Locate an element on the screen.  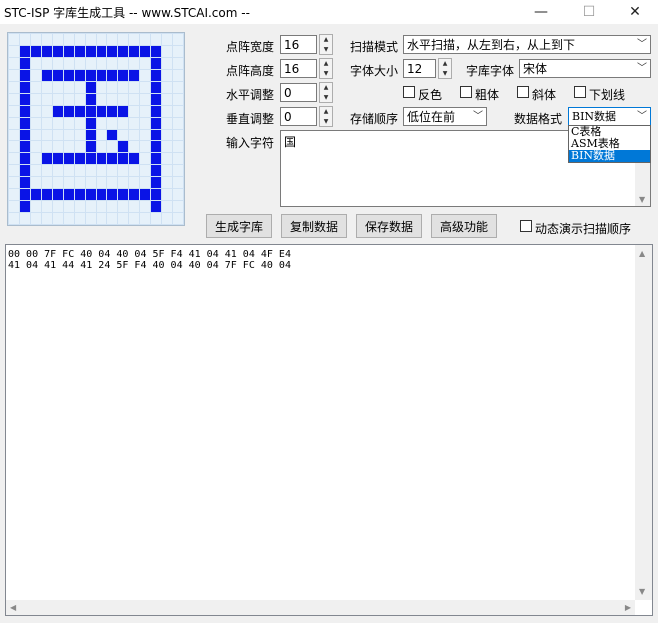
output-vertical-scrollbar: ▲ ▼ is located at coordinates (643, 422).